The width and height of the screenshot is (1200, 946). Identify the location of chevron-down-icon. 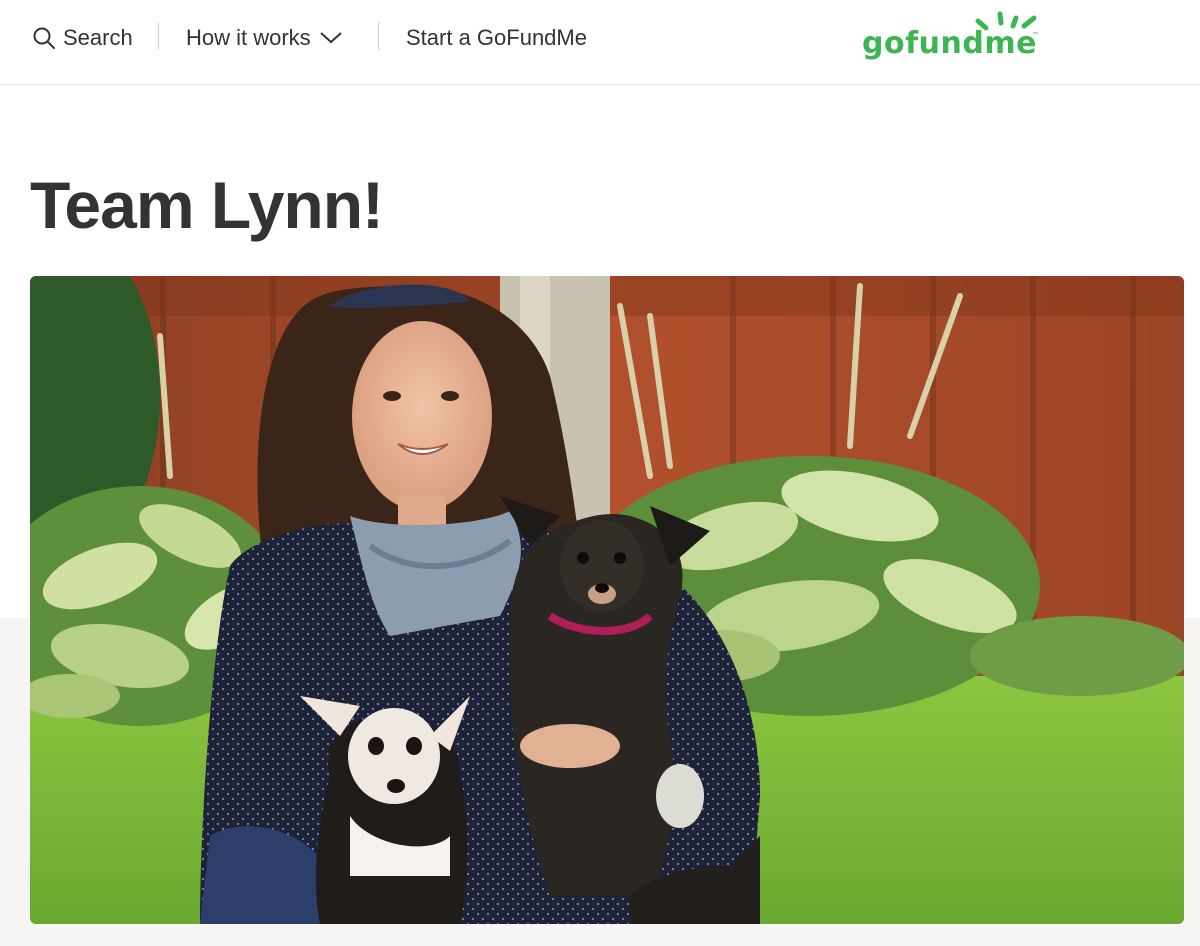
(331, 38).